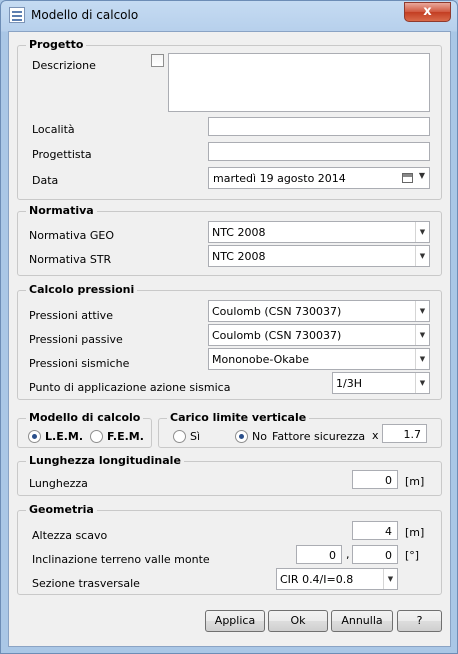  I want to click on progettista-field, so click(319, 151).